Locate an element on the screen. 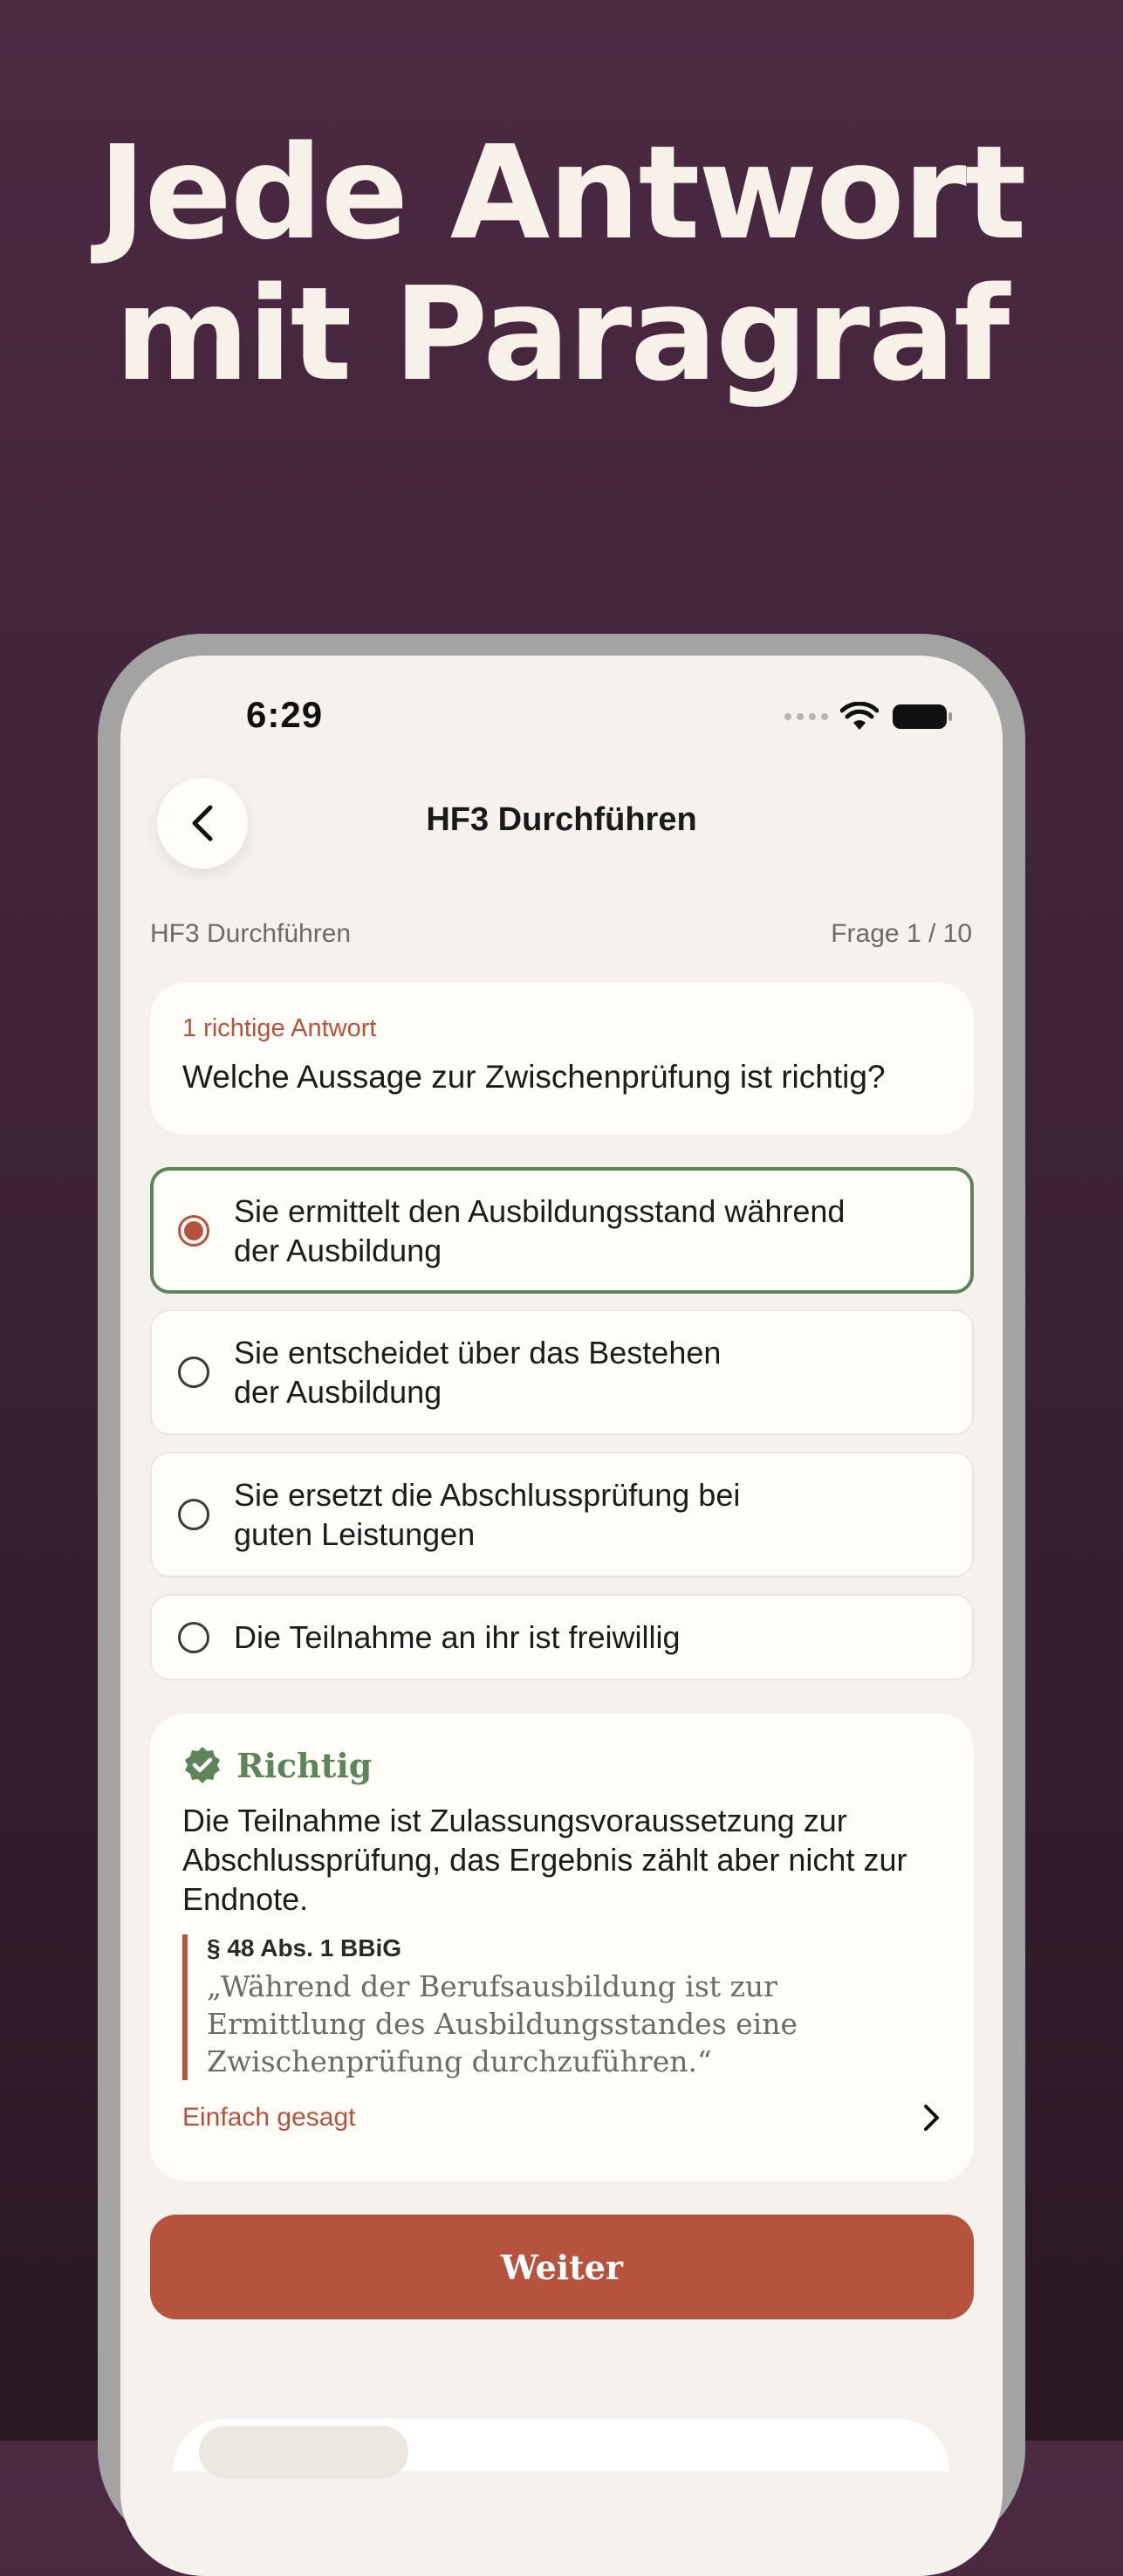 Image resolution: width=1123 pixels, height=2576 pixels. status-time: 6:29 is located at coordinates (285, 714).